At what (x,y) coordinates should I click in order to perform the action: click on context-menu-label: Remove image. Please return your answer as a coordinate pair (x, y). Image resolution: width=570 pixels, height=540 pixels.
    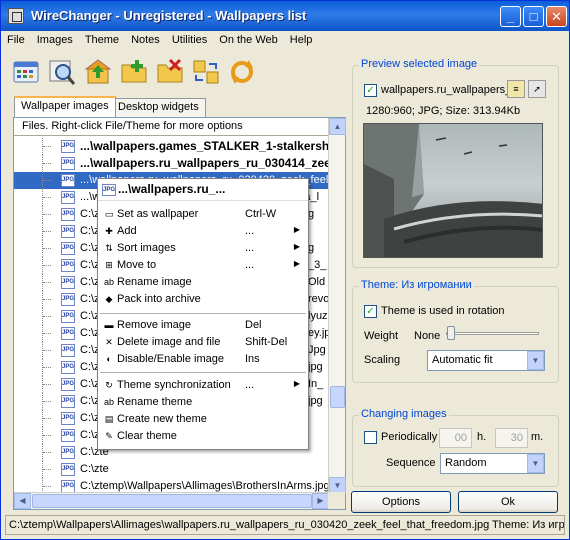
    Looking at the image, I should click on (154, 325).